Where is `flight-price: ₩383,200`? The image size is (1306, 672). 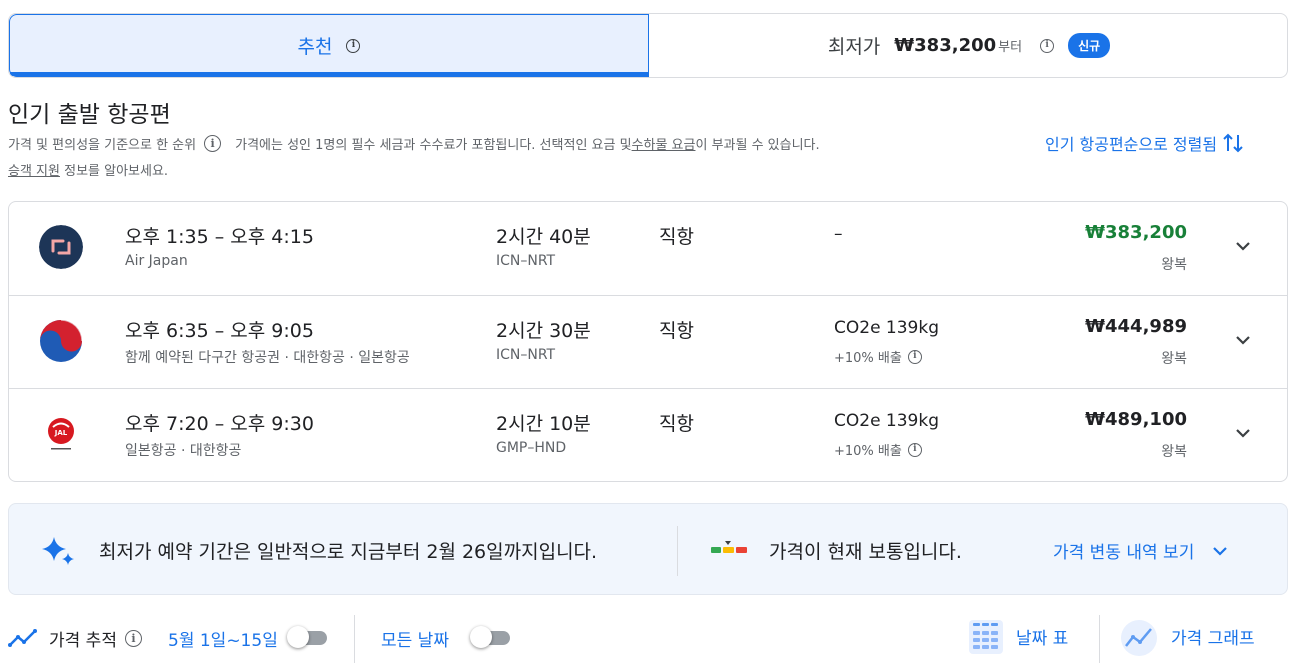
flight-price: ₩383,200 is located at coordinates (1136, 232).